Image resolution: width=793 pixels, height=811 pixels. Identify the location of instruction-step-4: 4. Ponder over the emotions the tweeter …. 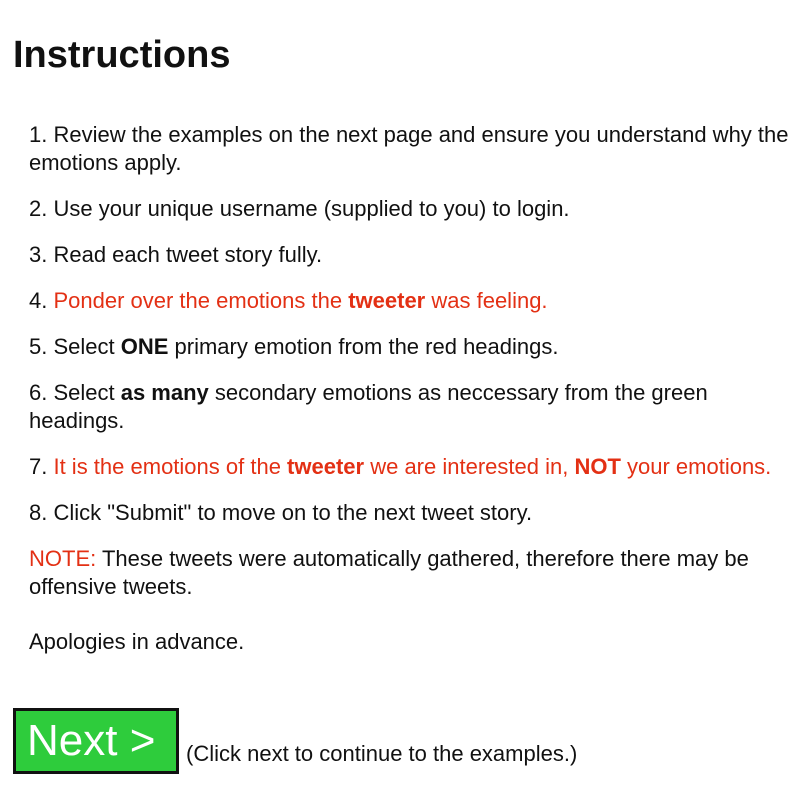
(409, 301).